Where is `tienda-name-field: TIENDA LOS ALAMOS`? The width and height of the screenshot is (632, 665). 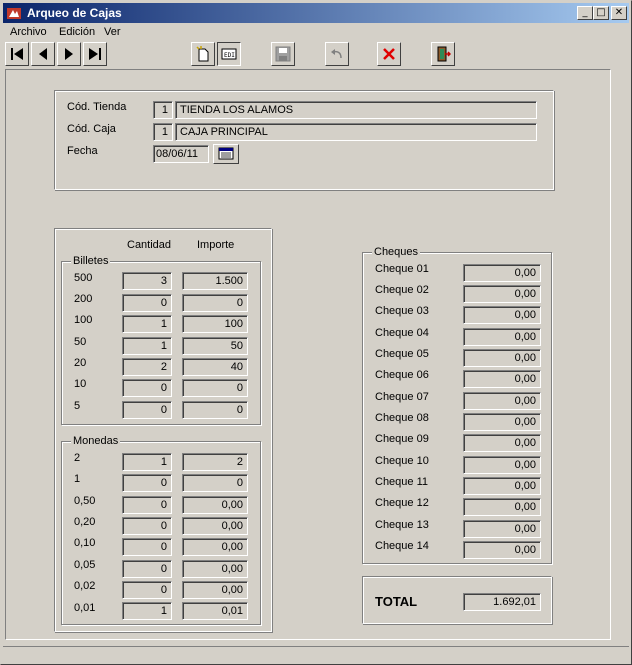 tienda-name-field: TIENDA LOS ALAMOS is located at coordinates (356, 110).